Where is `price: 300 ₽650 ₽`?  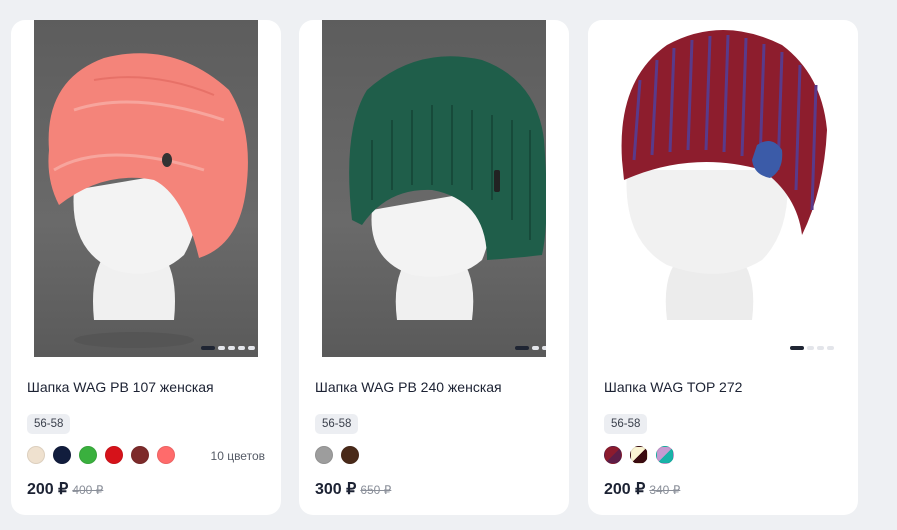
price: 300 ₽650 ₽ is located at coordinates (353, 489).